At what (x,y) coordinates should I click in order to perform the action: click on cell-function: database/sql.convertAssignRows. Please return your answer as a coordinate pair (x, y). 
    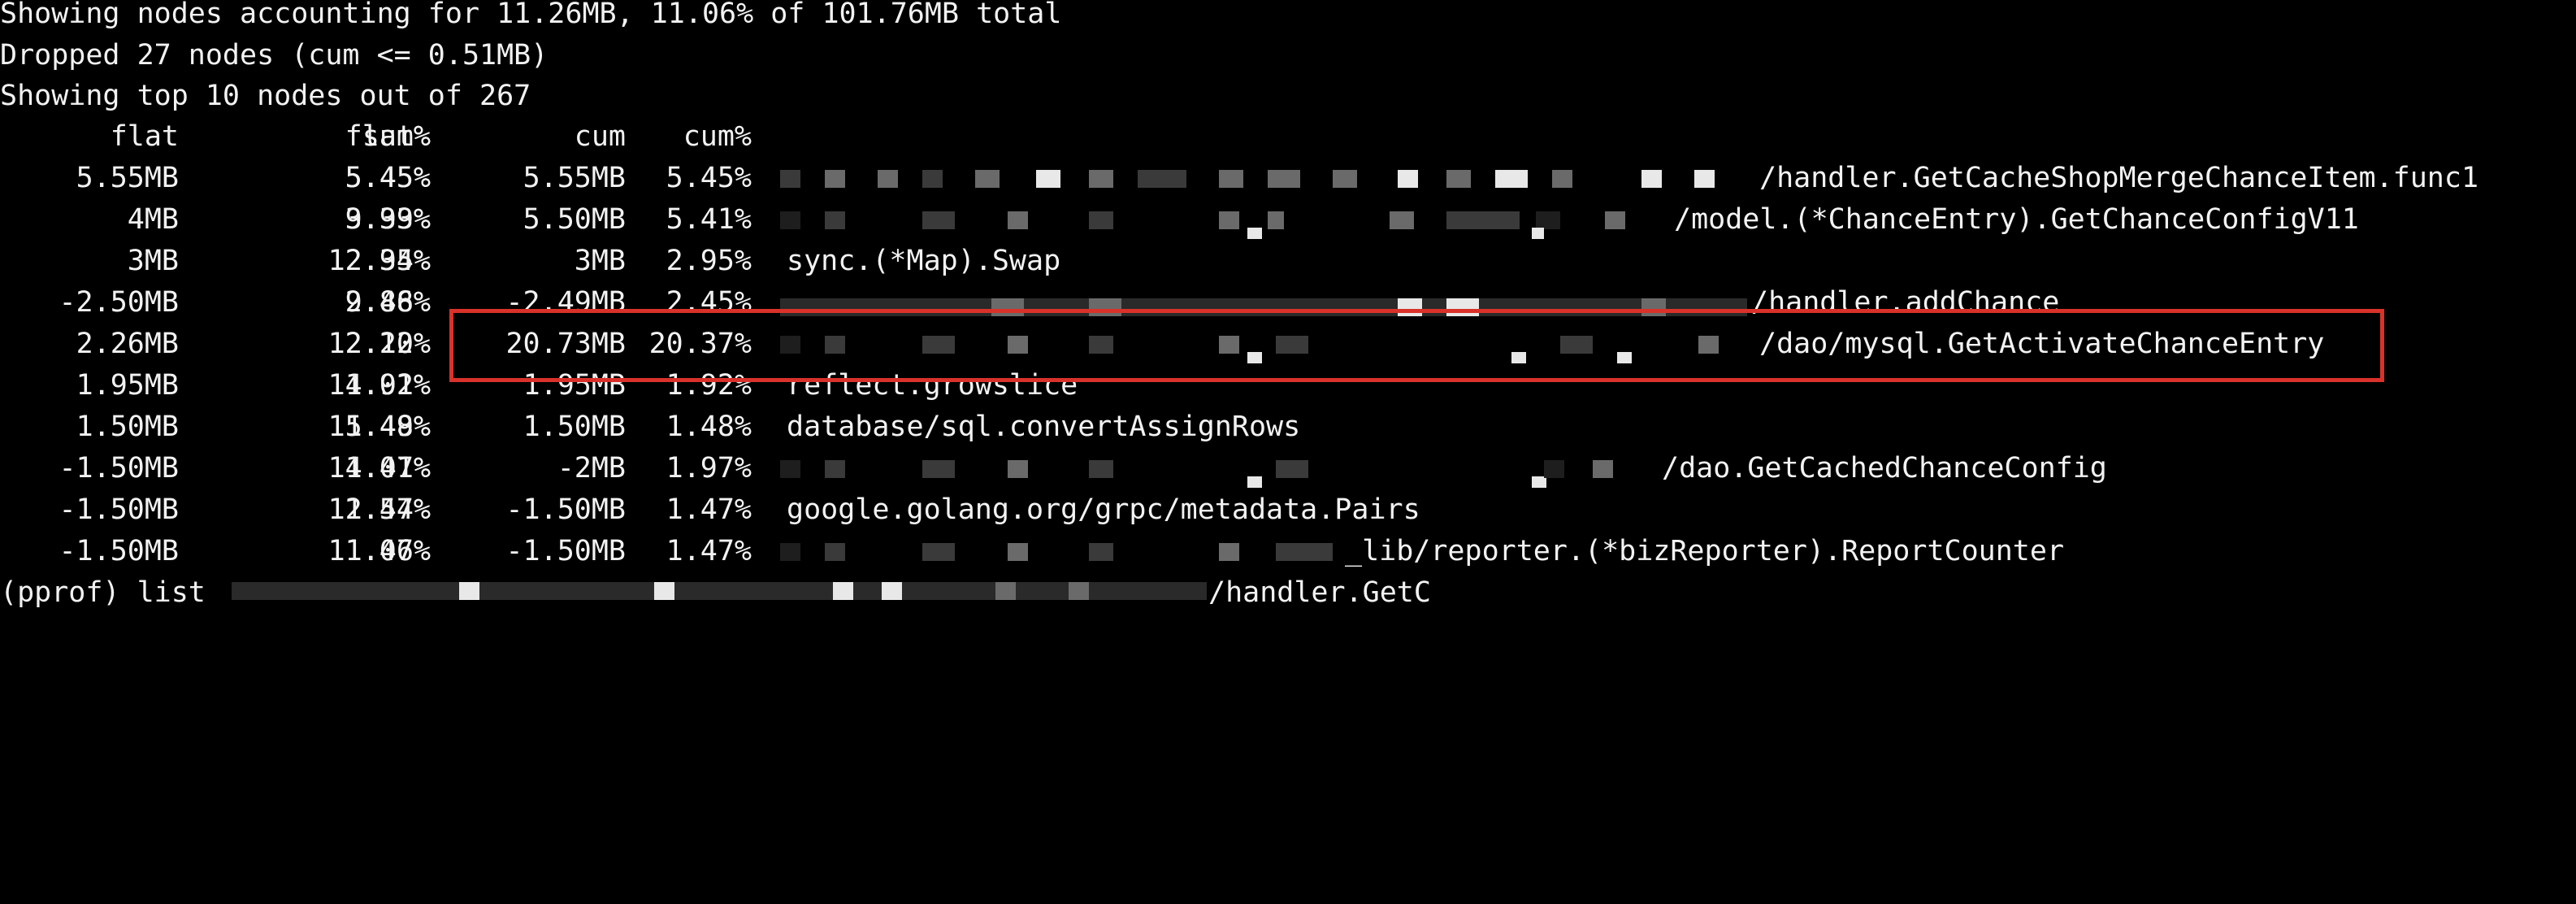
    Looking at the image, I should click on (1044, 427).